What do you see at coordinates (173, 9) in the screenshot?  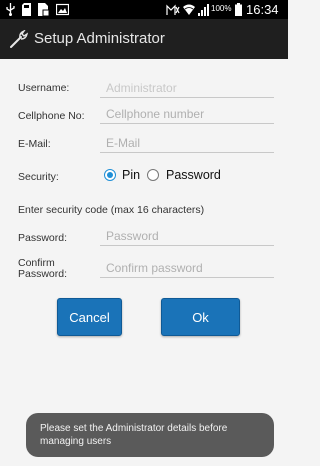 I see `signal-muted-icon` at bounding box center [173, 9].